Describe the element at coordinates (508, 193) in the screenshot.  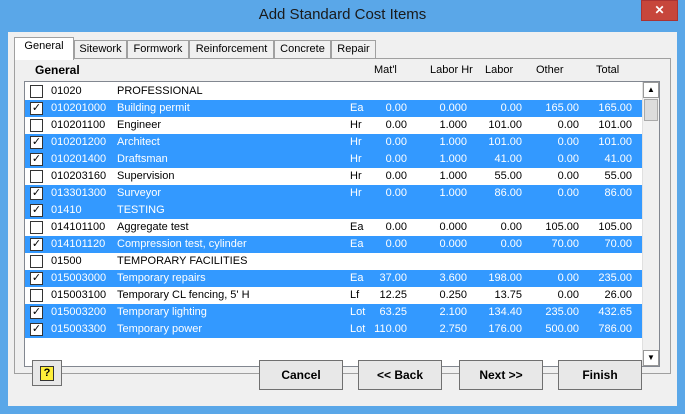
I see `cell-labor: 86.00` at that location.